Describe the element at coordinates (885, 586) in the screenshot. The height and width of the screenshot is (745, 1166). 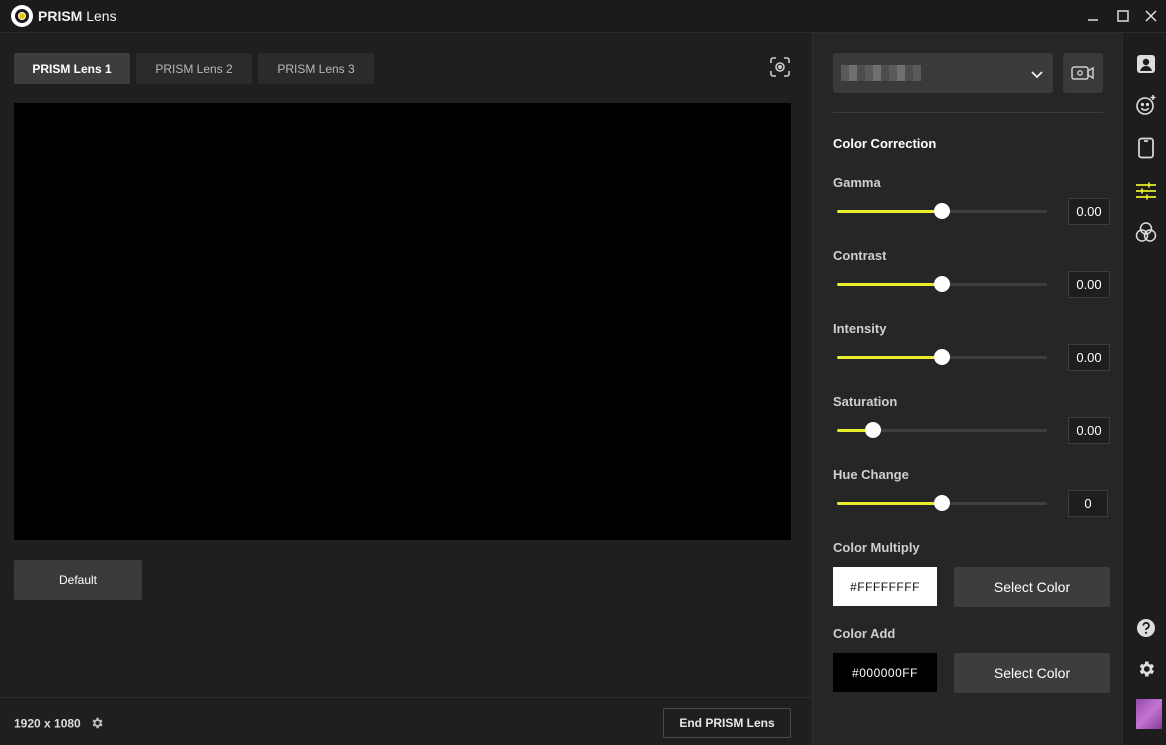
I see `color-multiply-swatch: #FFFFFFFF` at that location.